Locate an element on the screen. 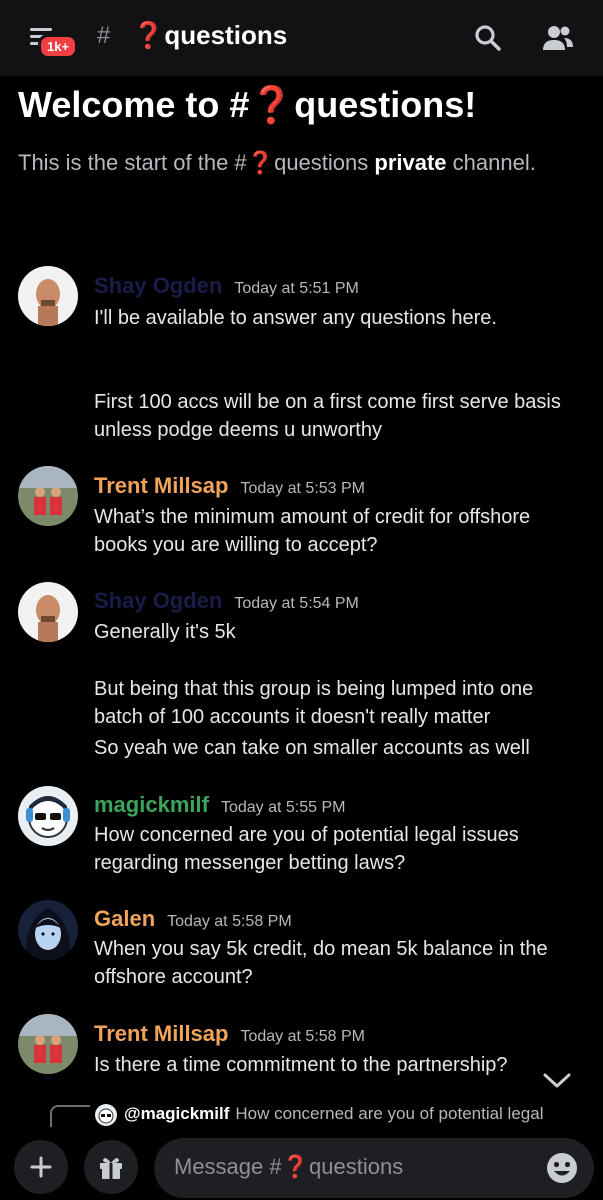  search-icon is located at coordinates (488, 38).